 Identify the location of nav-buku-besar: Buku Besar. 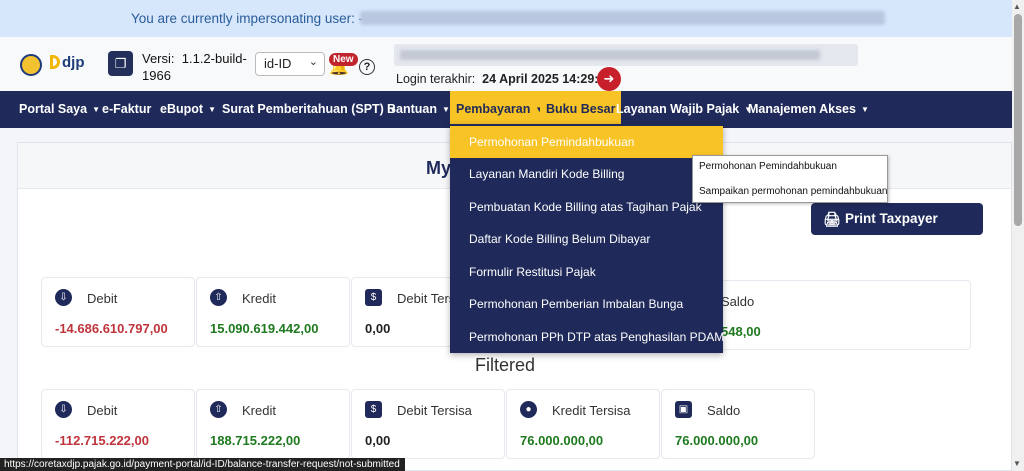
(581, 109).